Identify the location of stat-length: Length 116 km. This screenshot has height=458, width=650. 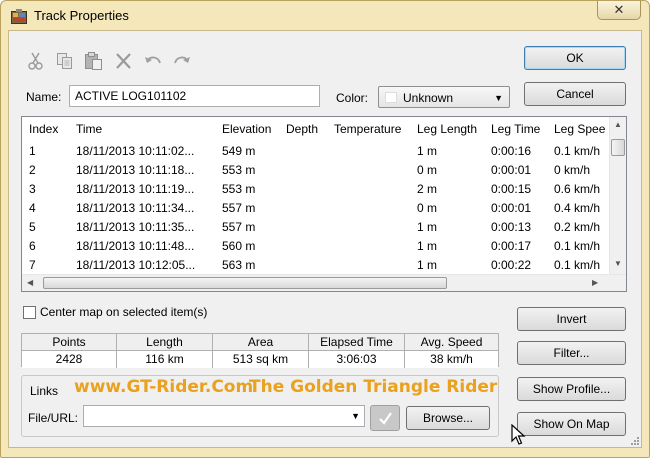
(165, 351).